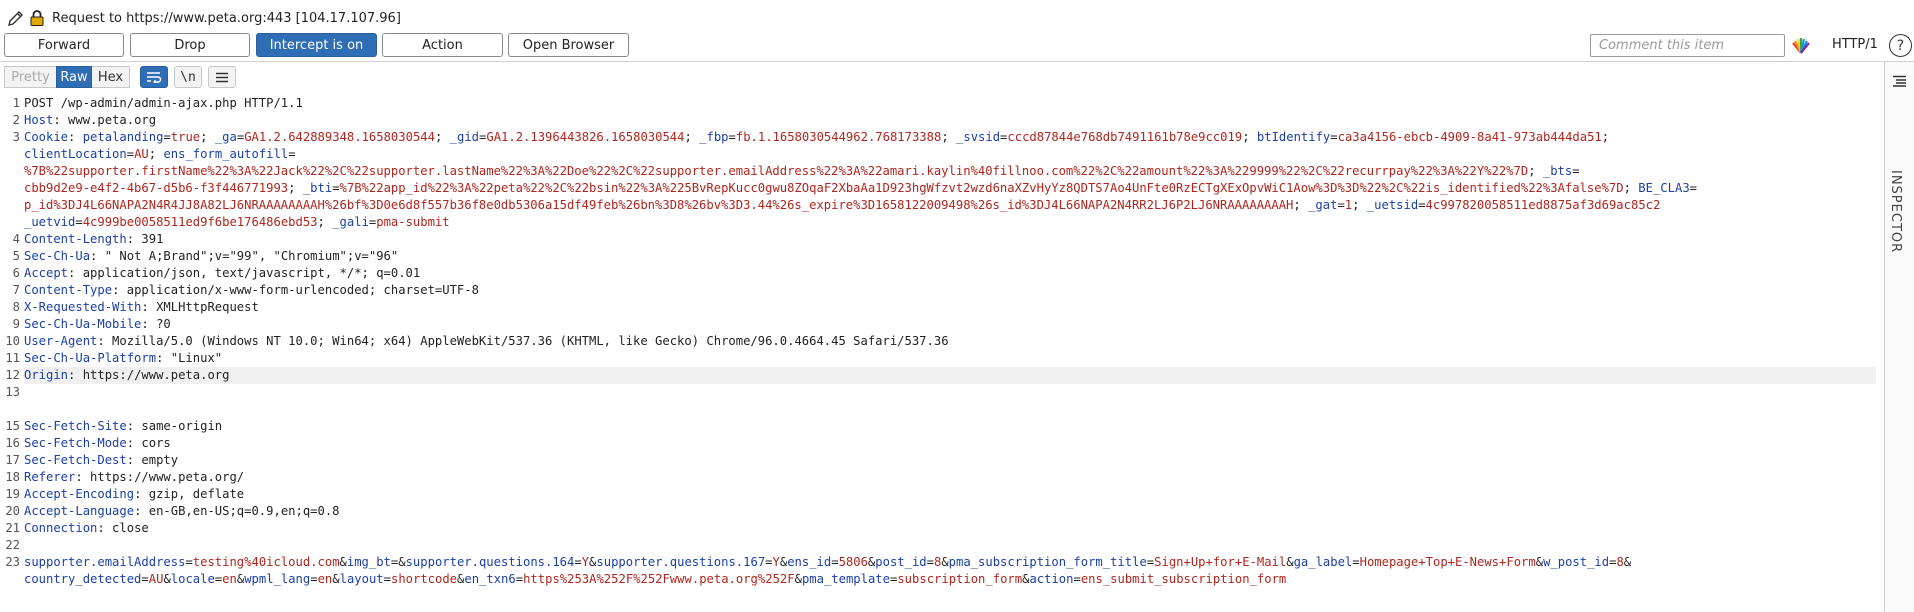  What do you see at coordinates (1392, 205) in the screenshot?
I see `param-name: _uetsid` at bounding box center [1392, 205].